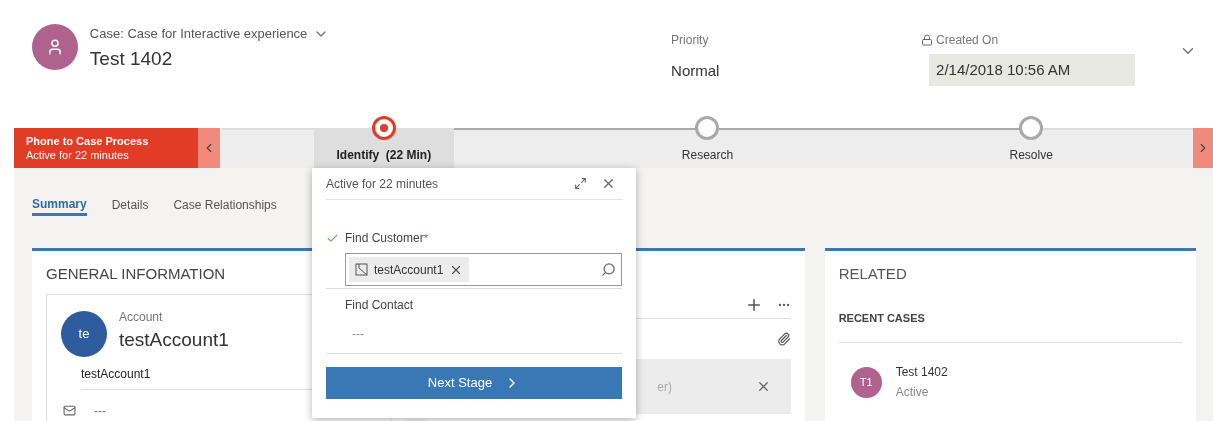 The width and height of the screenshot is (1213, 421). I want to click on section-title: RECENT CASES, so click(1010, 326).